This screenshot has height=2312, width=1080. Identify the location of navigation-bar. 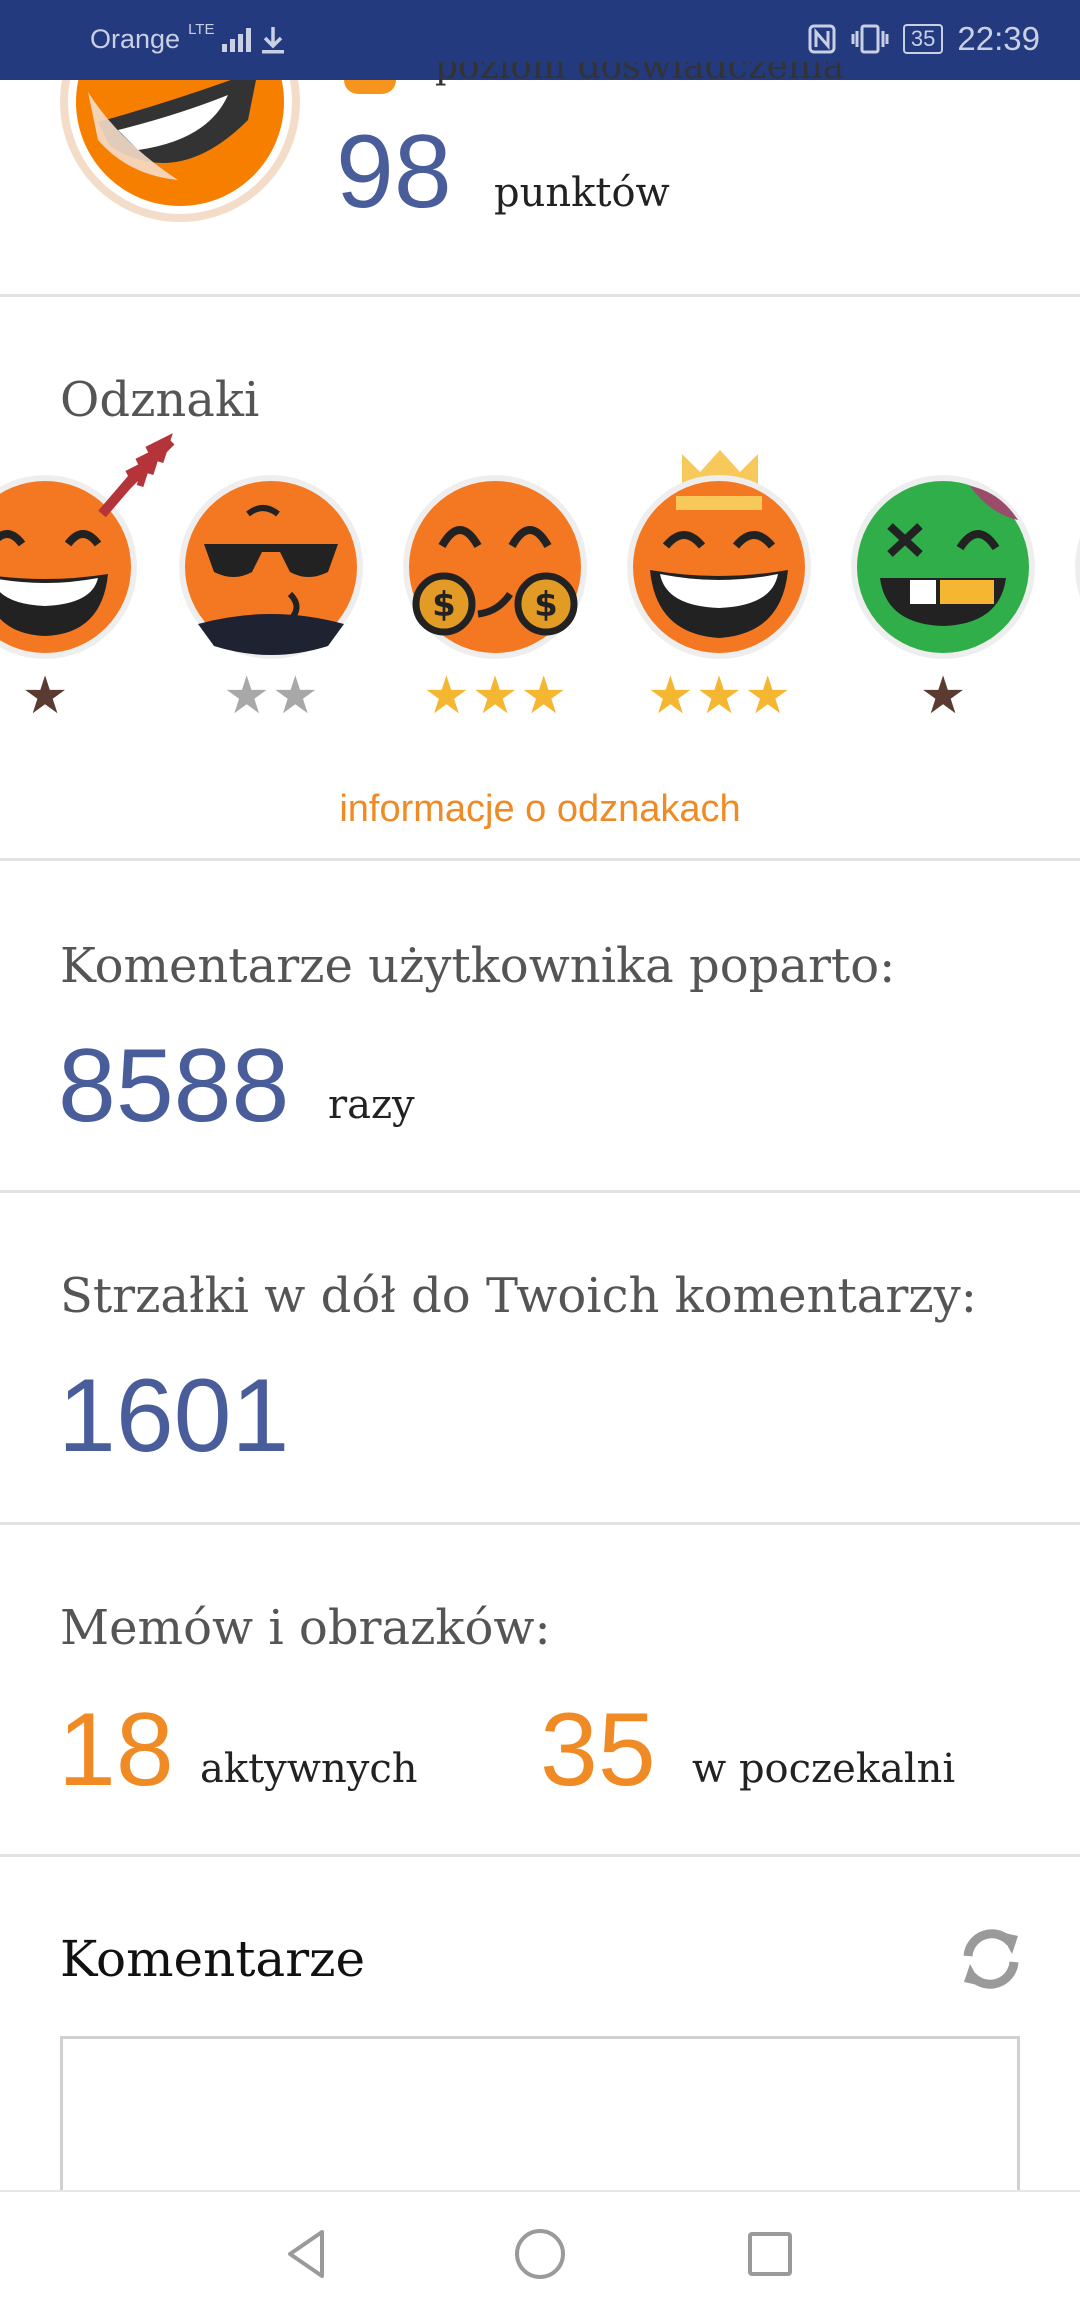
(540, 2251).